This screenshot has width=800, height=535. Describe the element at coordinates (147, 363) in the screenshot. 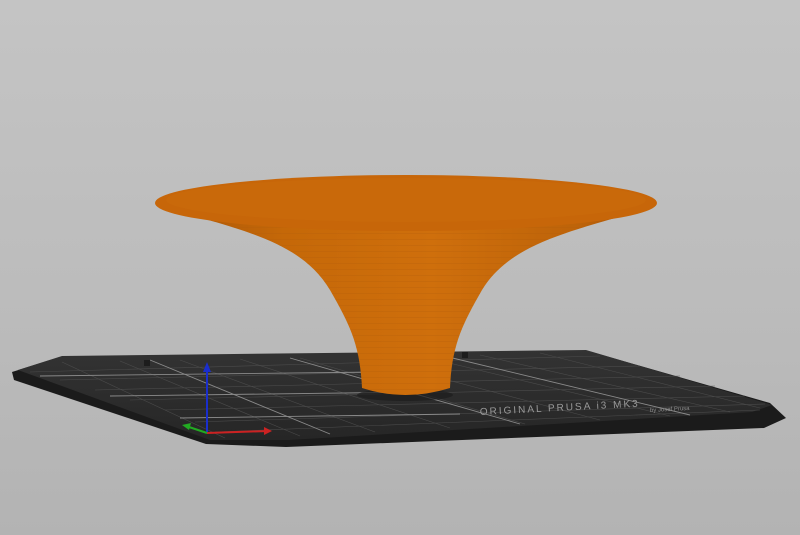

I see `bed-clip-left` at that location.